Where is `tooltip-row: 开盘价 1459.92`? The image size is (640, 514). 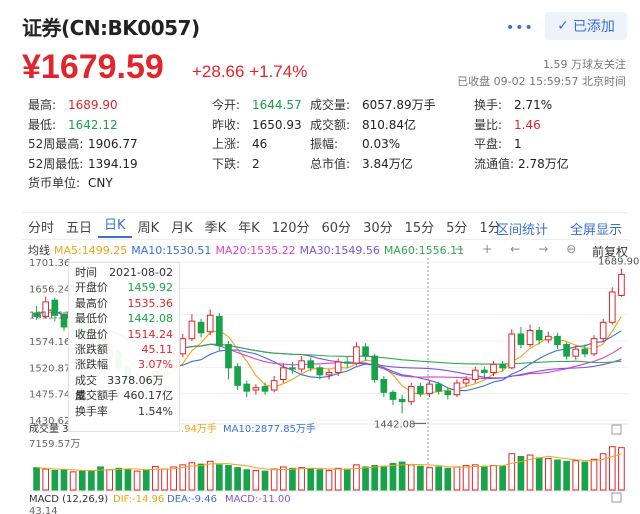
tooltip-row: 开盘价 1459.92 is located at coordinates (124, 287).